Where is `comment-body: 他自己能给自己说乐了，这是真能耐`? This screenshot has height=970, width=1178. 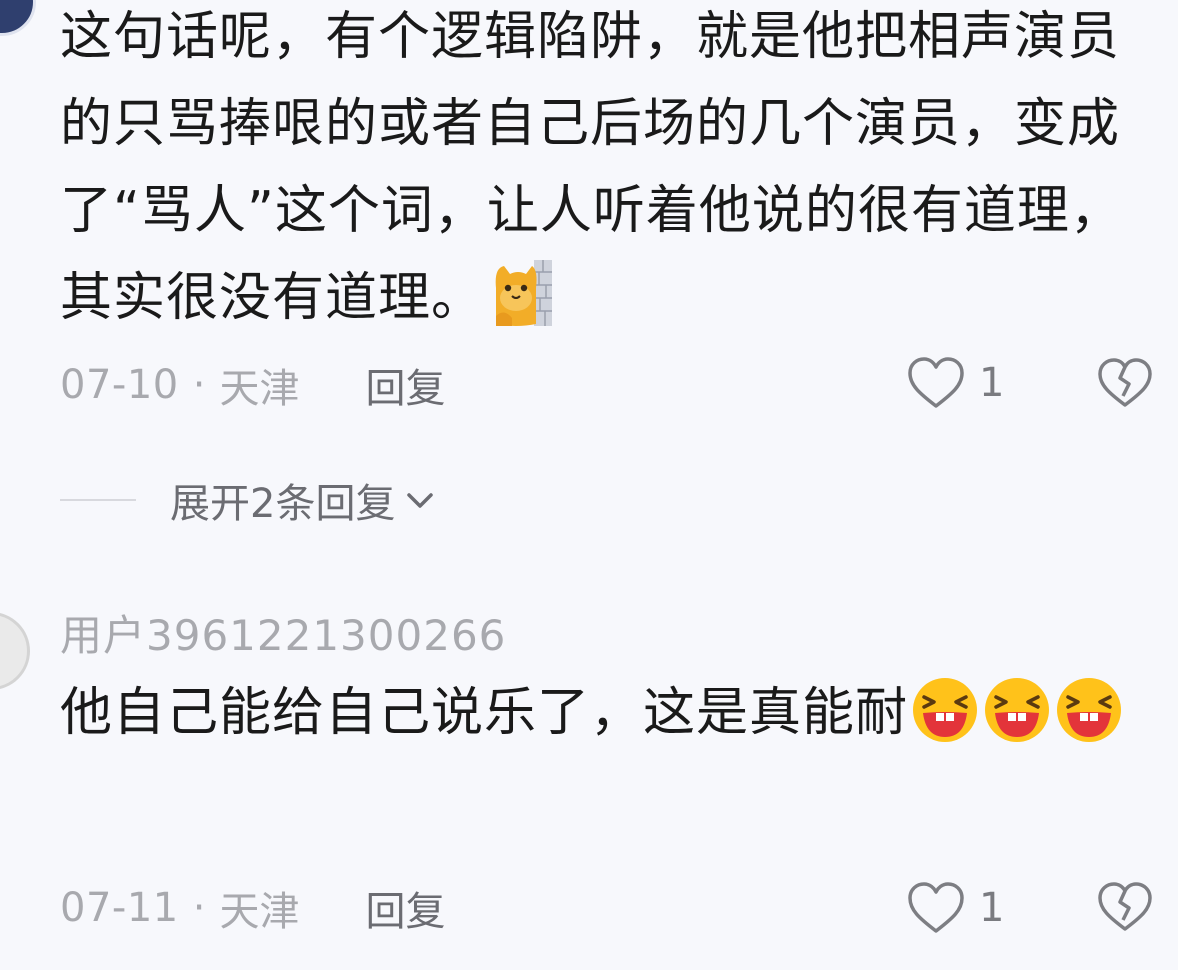 comment-body: 他自己能给自己说乐了，这是真能耐 is located at coordinates (484, 713).